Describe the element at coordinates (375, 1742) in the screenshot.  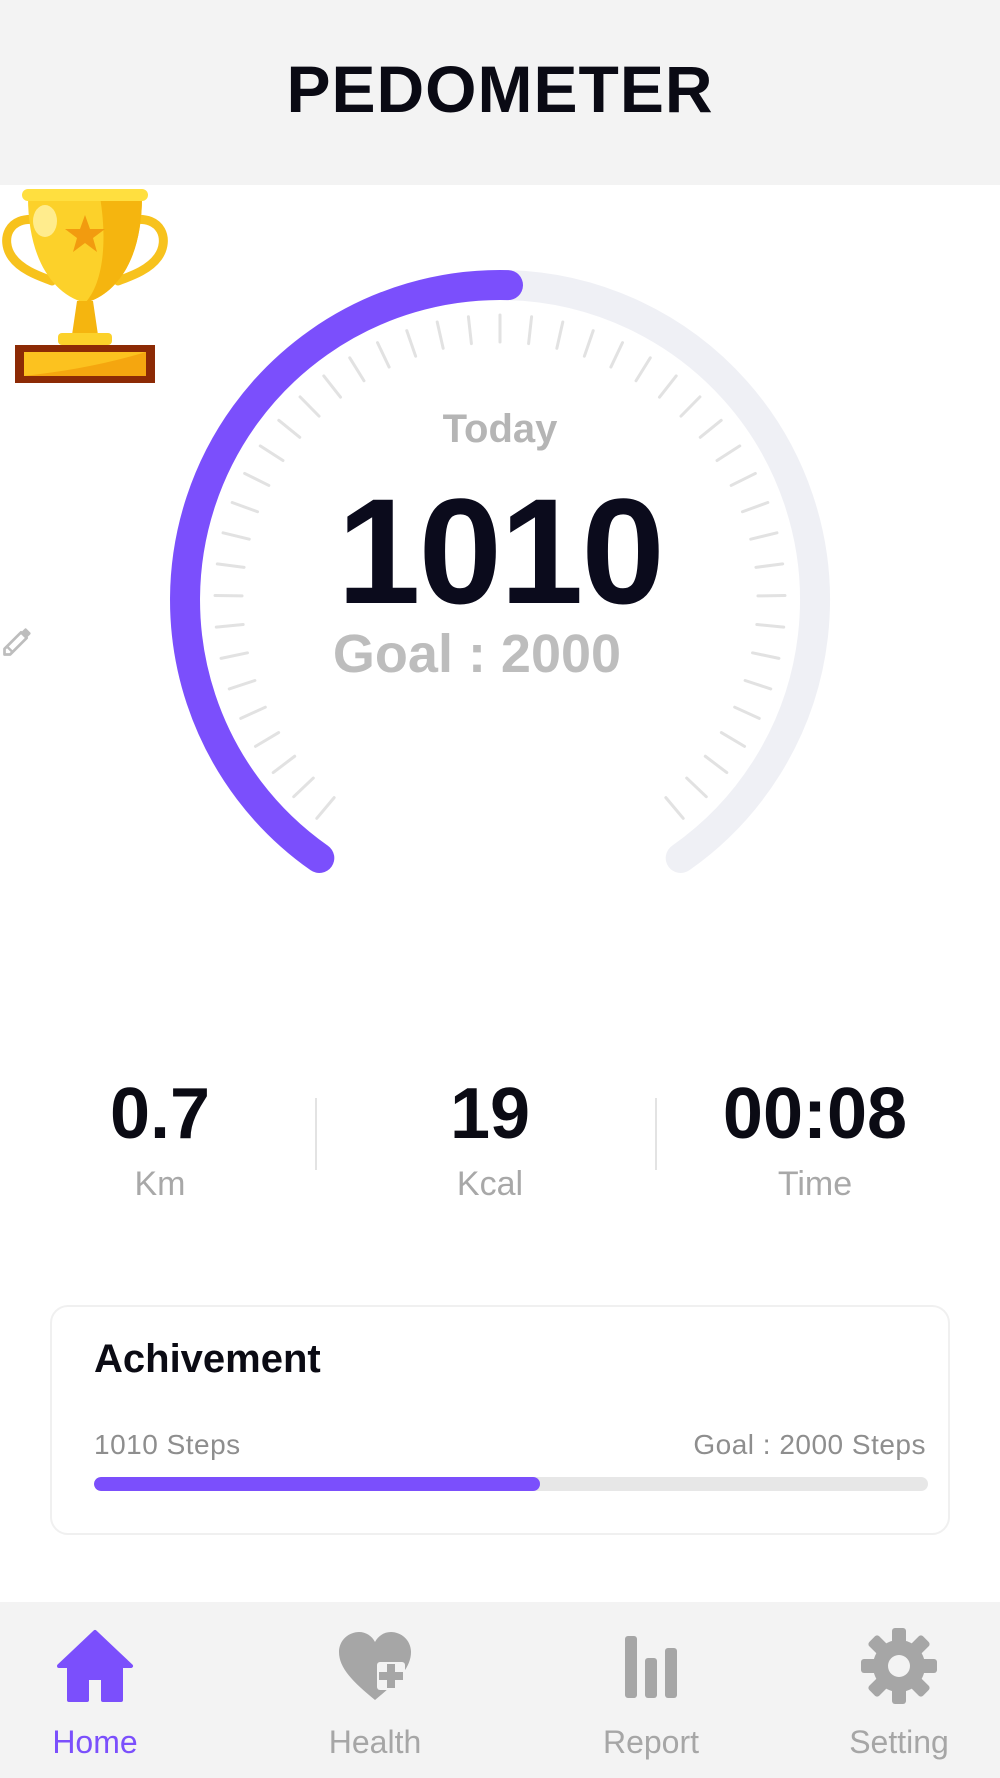
I see `nav-health-label: Health` at that location.